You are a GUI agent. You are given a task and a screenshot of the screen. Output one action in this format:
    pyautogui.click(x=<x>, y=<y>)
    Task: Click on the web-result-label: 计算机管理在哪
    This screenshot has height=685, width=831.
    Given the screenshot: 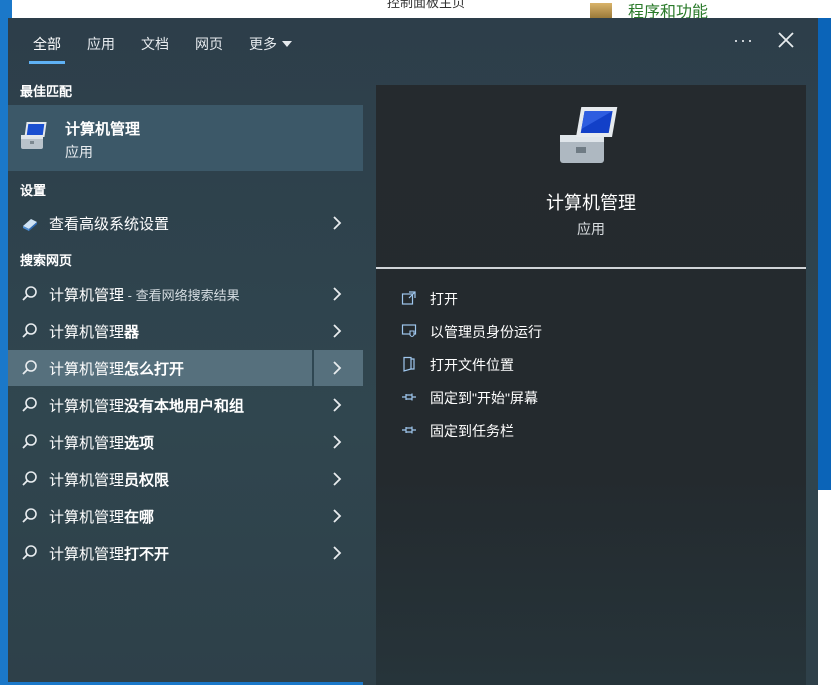 What is the action you would take?
    pyautogui.click(x=102, y=517)
    